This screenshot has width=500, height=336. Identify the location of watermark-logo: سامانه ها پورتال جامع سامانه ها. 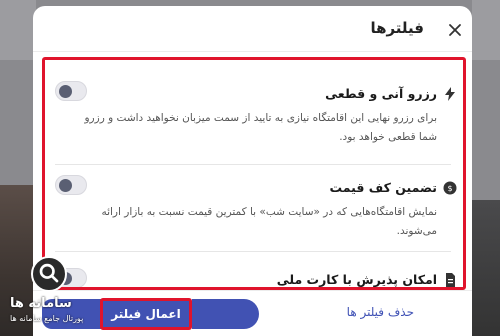
(50, 292).